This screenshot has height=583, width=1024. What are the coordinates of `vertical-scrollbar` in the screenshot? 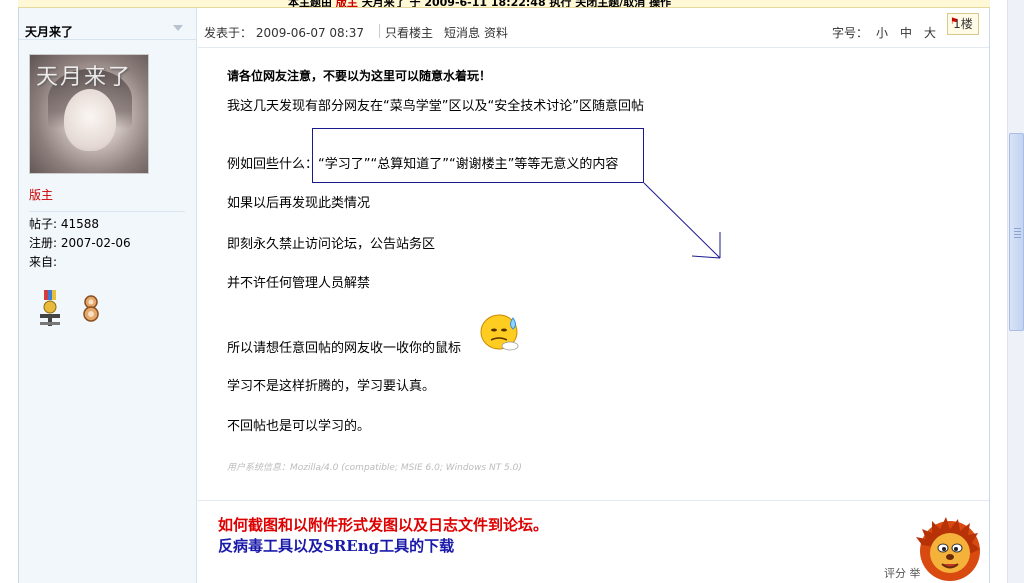 It's located at (1015, 291).